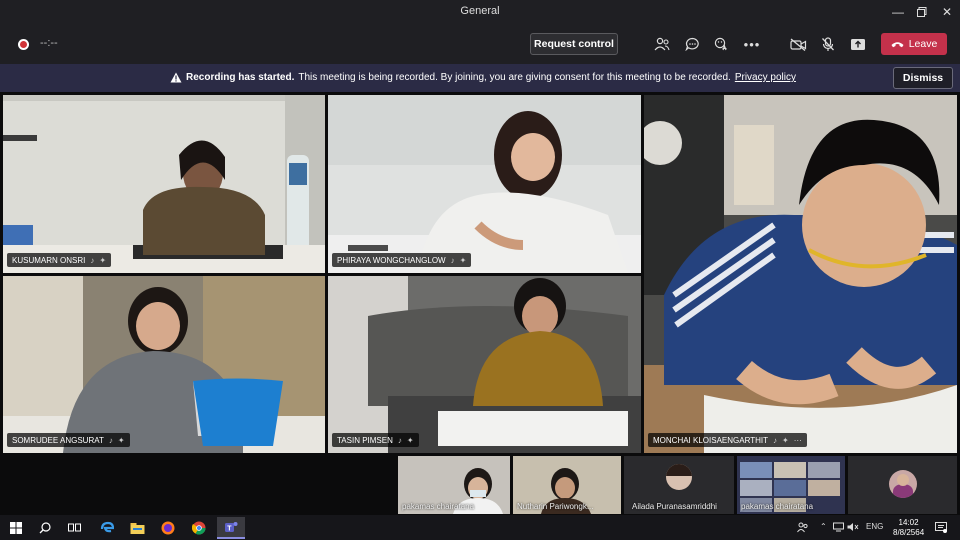  I want to click on volume-muted-icon, so click(853, 528).